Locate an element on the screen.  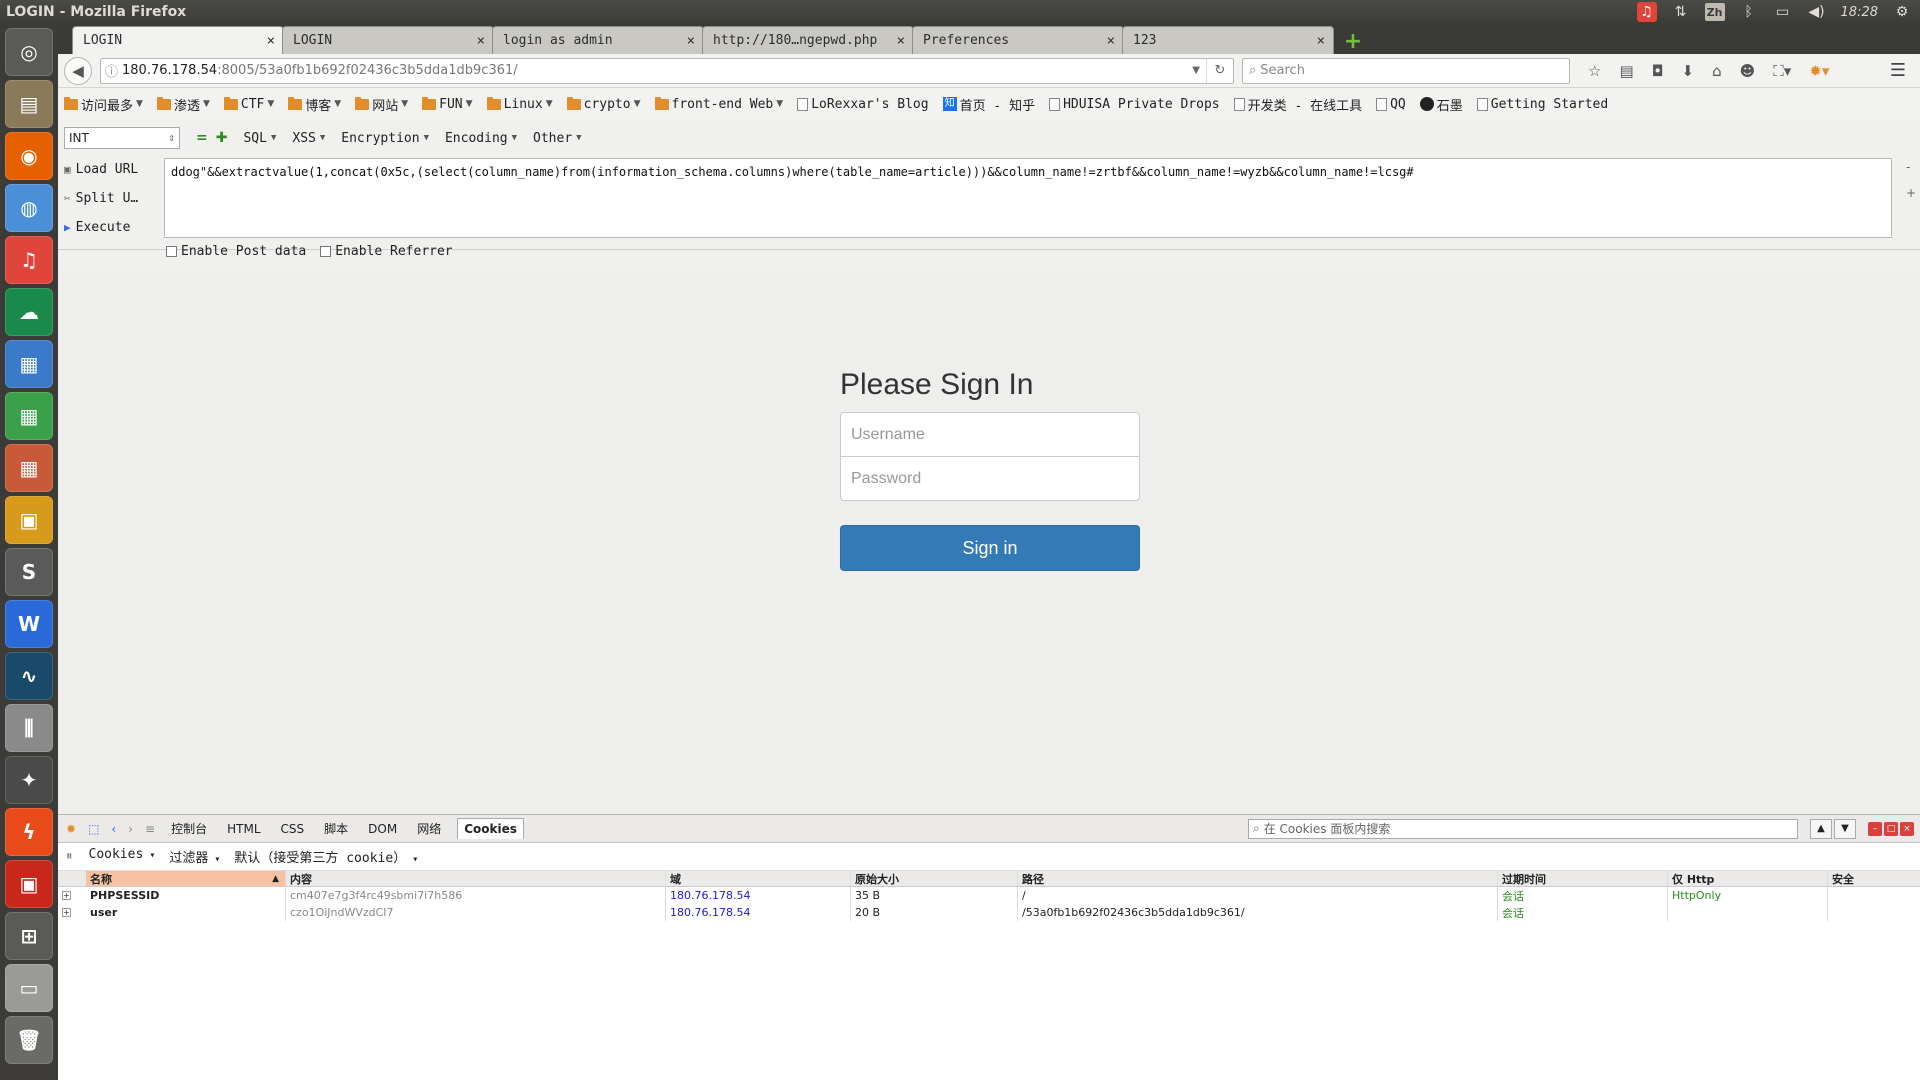
bookmark-item: HDUISA Private Drops is located at coordinates (1134, 104).